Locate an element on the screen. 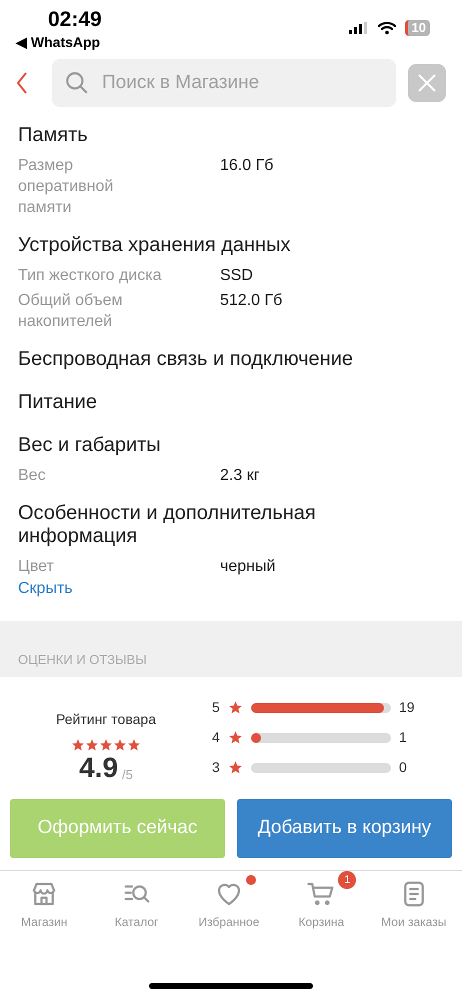 This screenshot has height=999, width=462. search-field: Поиск в Магазине is located at coordinates (224, 83).